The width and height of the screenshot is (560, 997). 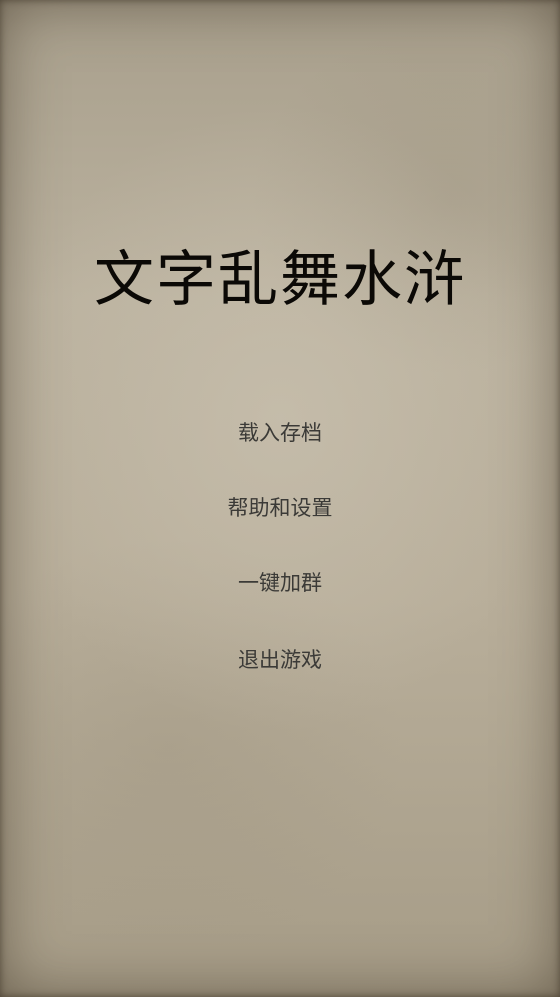 I want to click on exit-game-button: 退出游戏, so click(x=280, y=660).